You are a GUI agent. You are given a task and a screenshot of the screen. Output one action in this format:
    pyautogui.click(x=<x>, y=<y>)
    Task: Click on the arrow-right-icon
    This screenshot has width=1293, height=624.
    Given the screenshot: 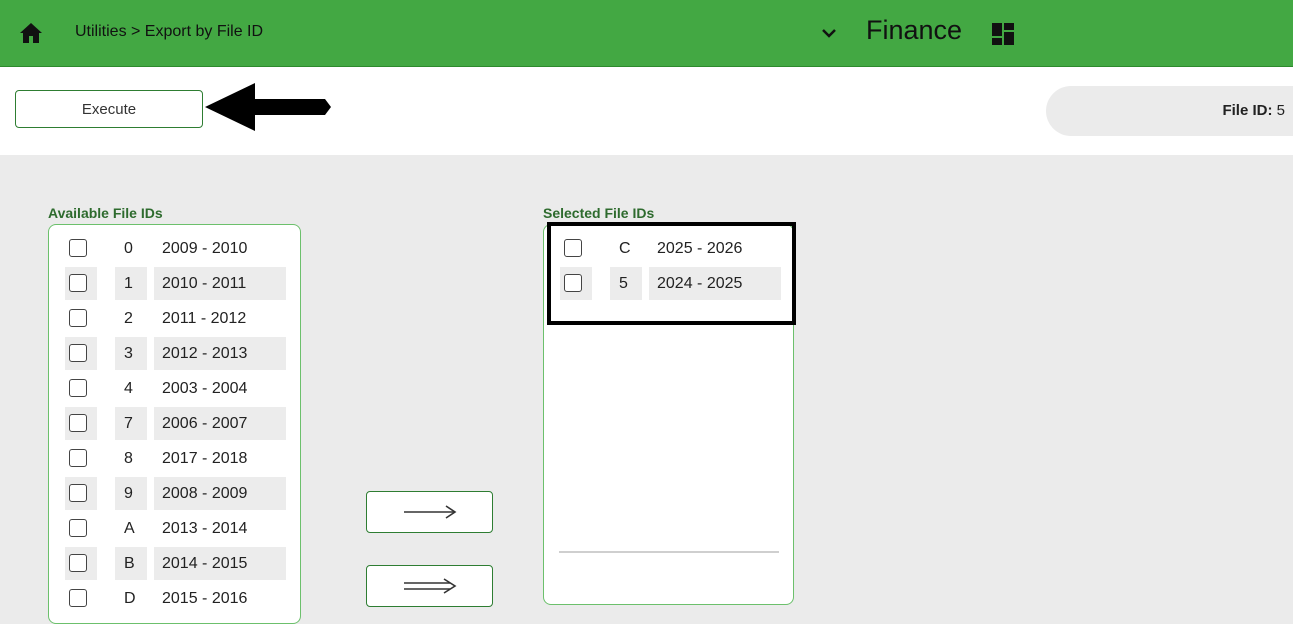 What is the action you would take?
    pyautogui.click(x=429, y=512)
    